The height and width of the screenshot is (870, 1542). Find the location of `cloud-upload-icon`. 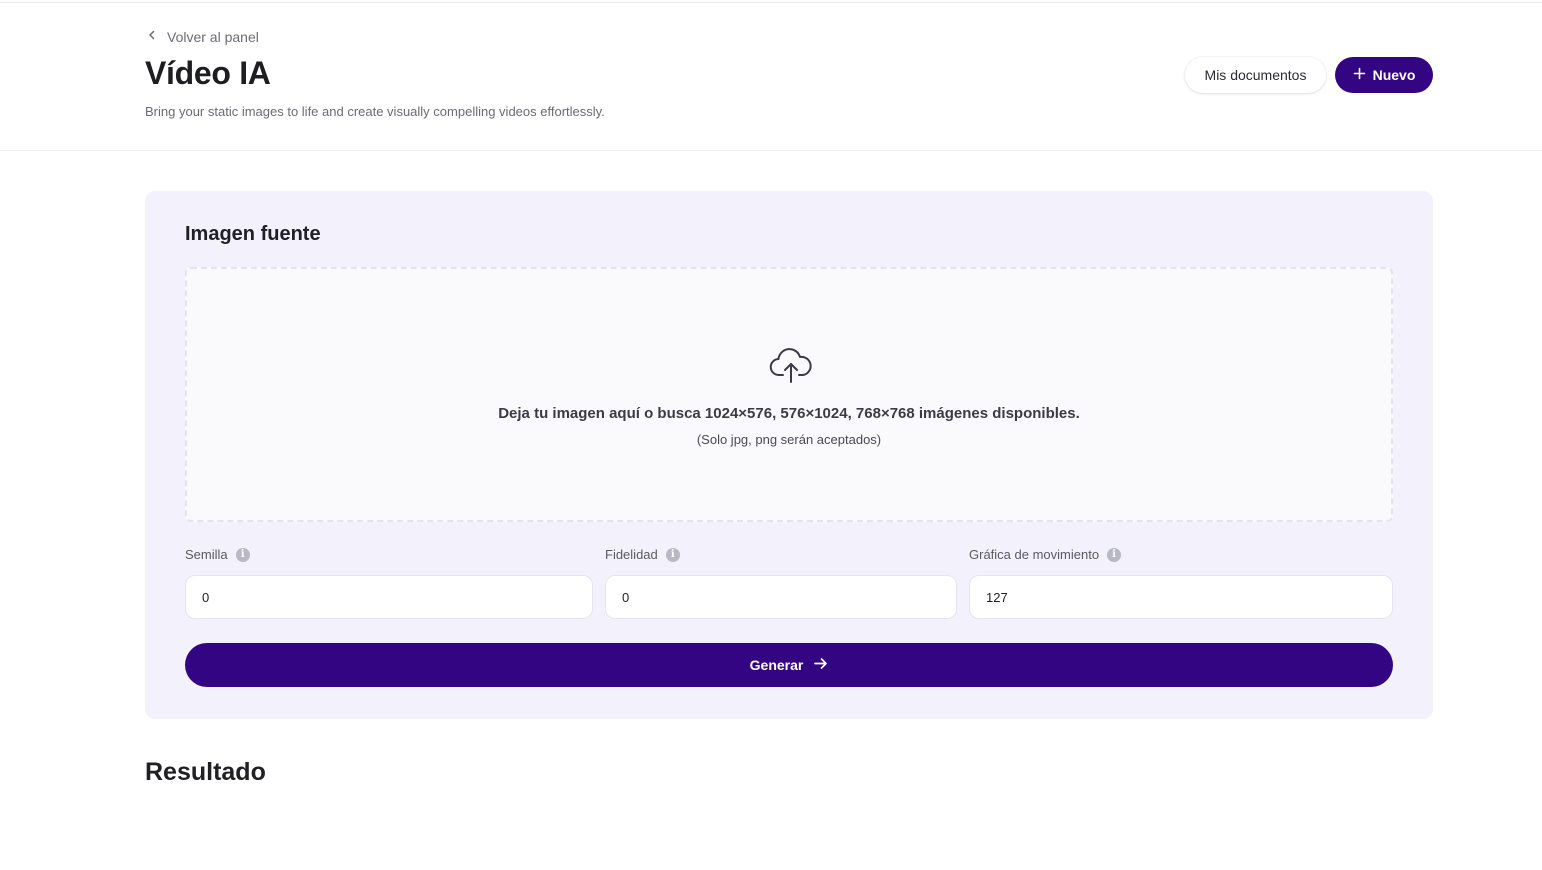

cloud-upload-icon is located at coordinates (791, 366).